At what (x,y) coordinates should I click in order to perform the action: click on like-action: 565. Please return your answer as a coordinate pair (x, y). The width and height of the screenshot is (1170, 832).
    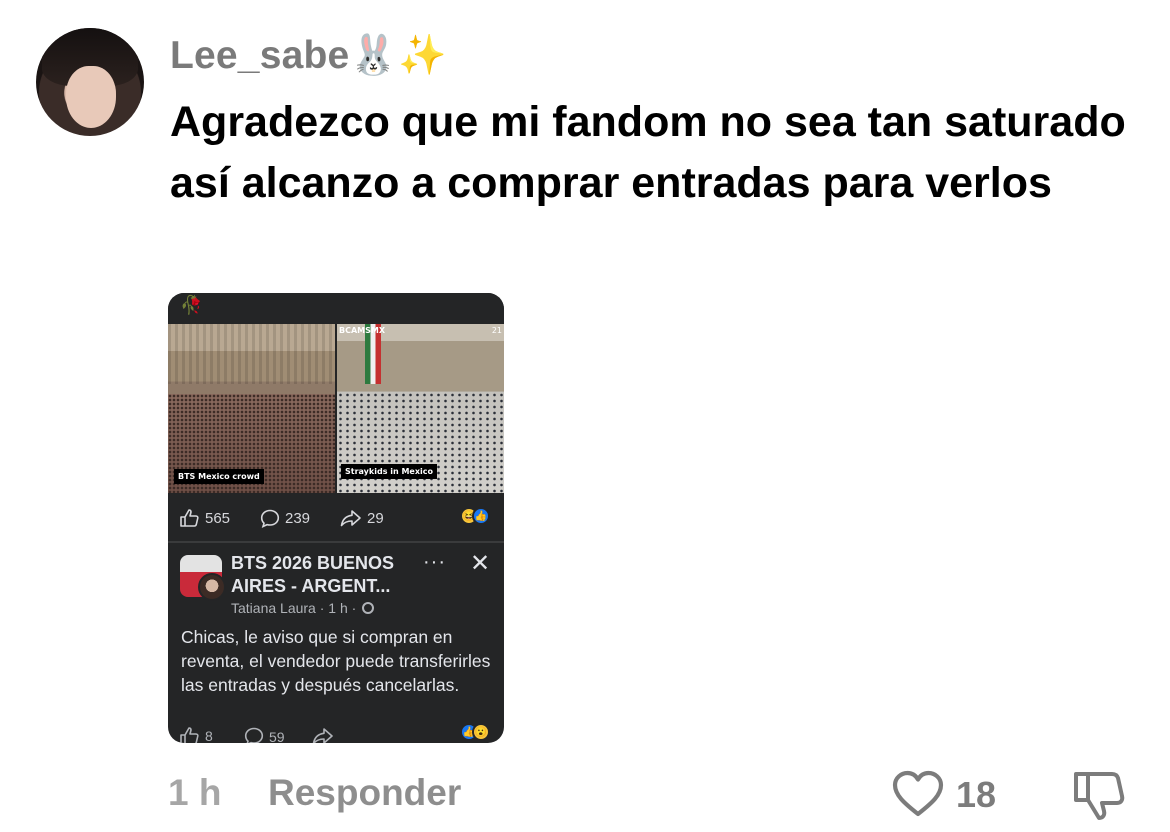
    Looking at the image, I should click on (205, 518).